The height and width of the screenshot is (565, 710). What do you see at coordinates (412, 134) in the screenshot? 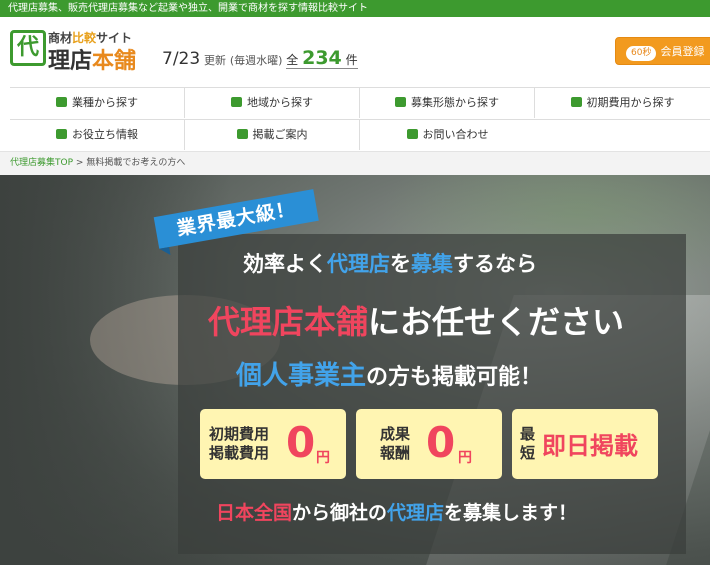
I see `envelope-icon` at bounding box center [412, 134].